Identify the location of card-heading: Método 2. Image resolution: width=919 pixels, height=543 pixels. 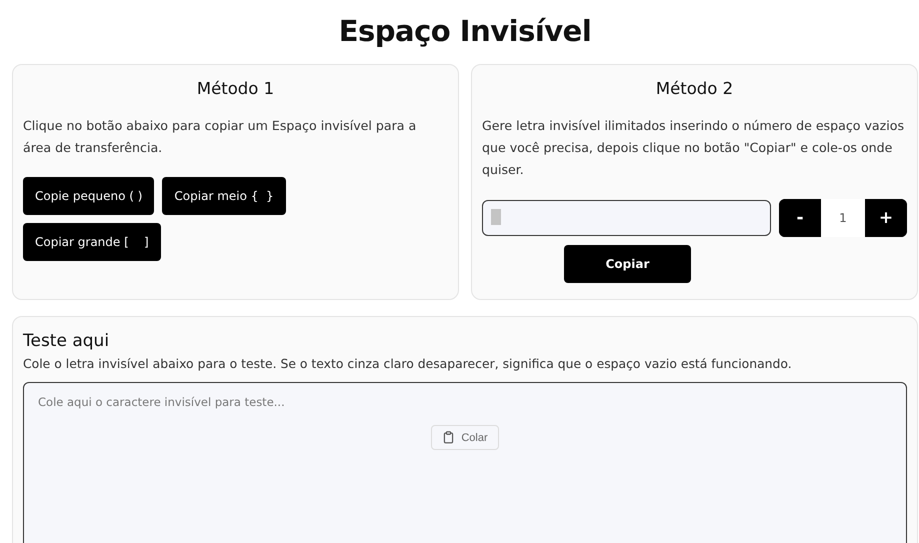
(694, 88).